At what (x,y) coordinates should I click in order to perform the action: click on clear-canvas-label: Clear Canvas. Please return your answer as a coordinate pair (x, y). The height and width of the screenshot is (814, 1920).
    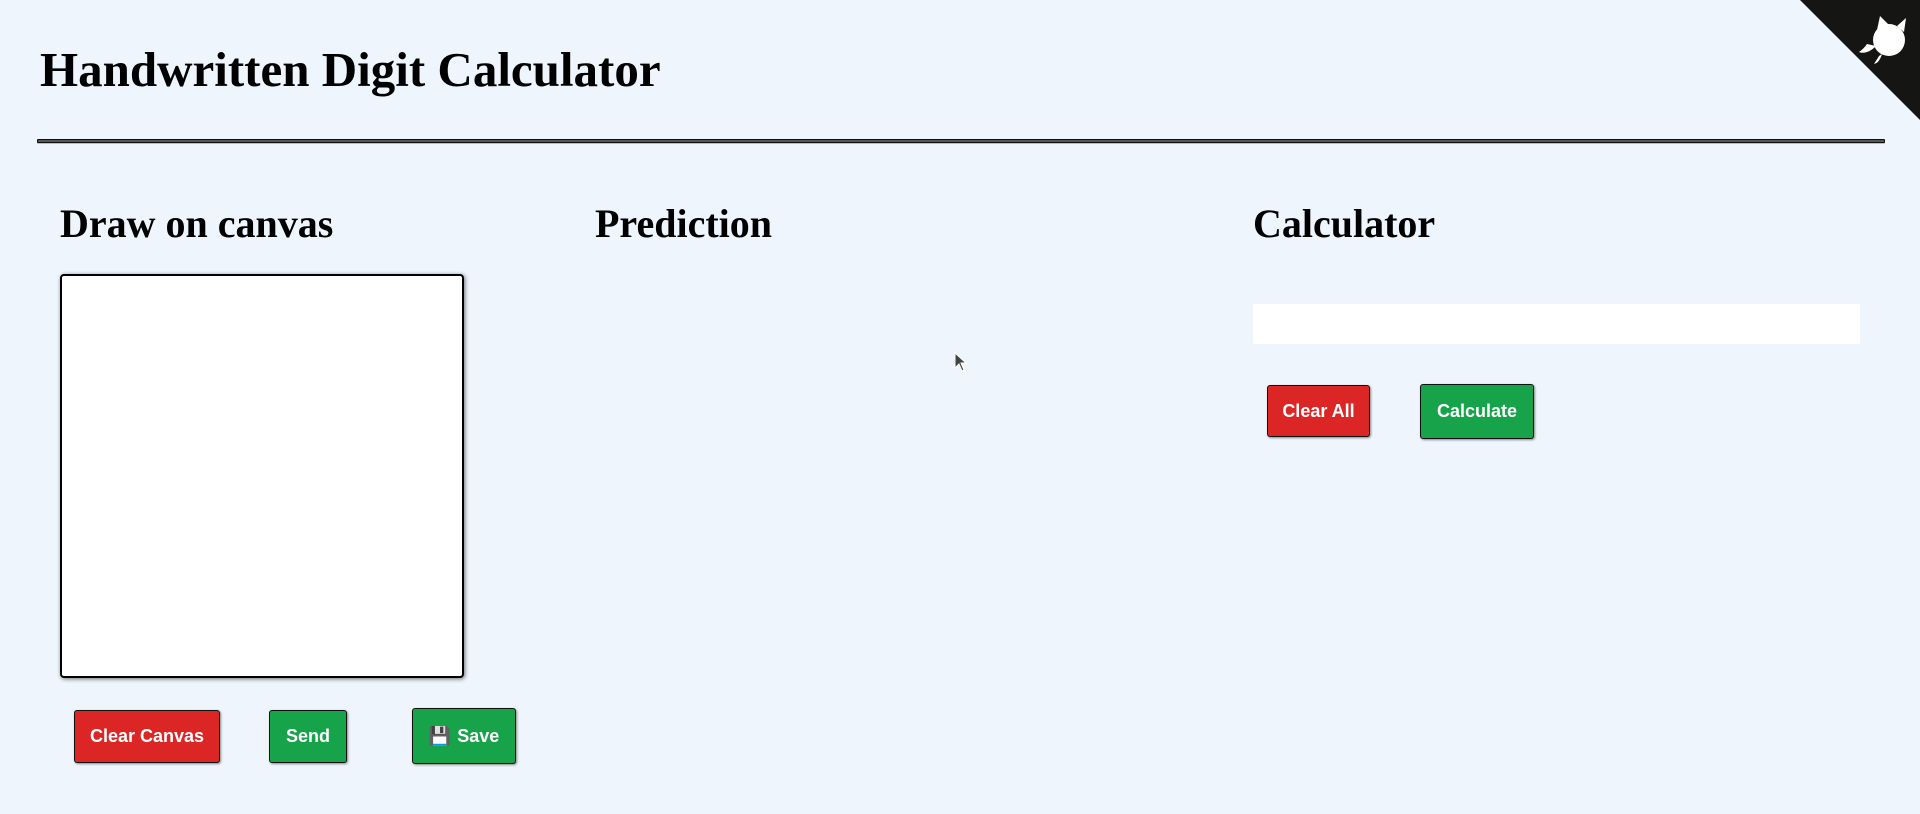
    Looking at the image, I should click on (147, 736).